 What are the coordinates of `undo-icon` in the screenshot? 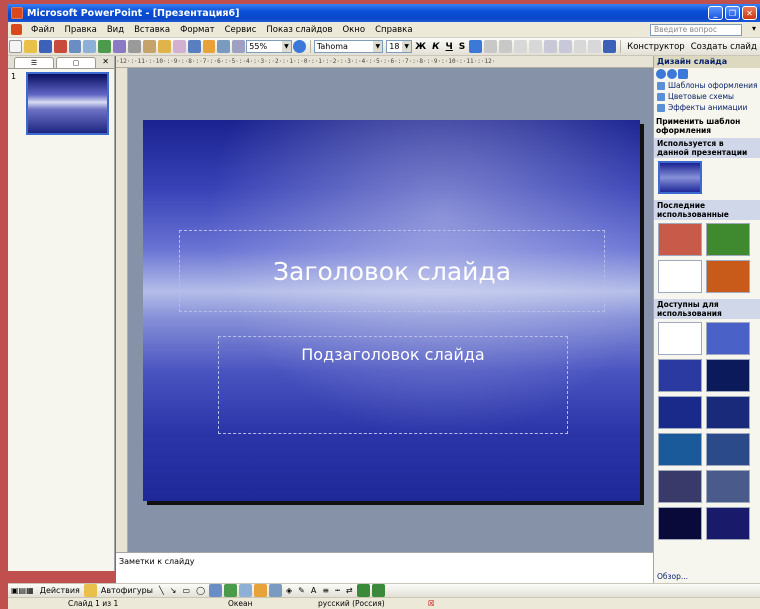 It's located at (194, 46).